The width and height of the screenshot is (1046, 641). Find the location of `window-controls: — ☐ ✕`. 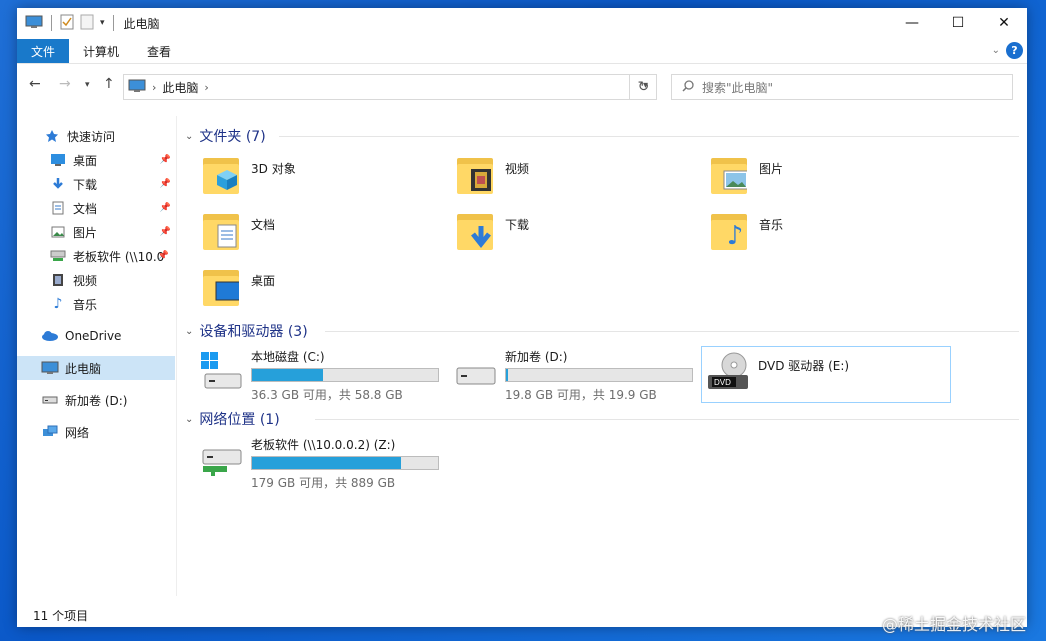

window-controls: — ☐ ✕ is located at coordinates (958, 23).